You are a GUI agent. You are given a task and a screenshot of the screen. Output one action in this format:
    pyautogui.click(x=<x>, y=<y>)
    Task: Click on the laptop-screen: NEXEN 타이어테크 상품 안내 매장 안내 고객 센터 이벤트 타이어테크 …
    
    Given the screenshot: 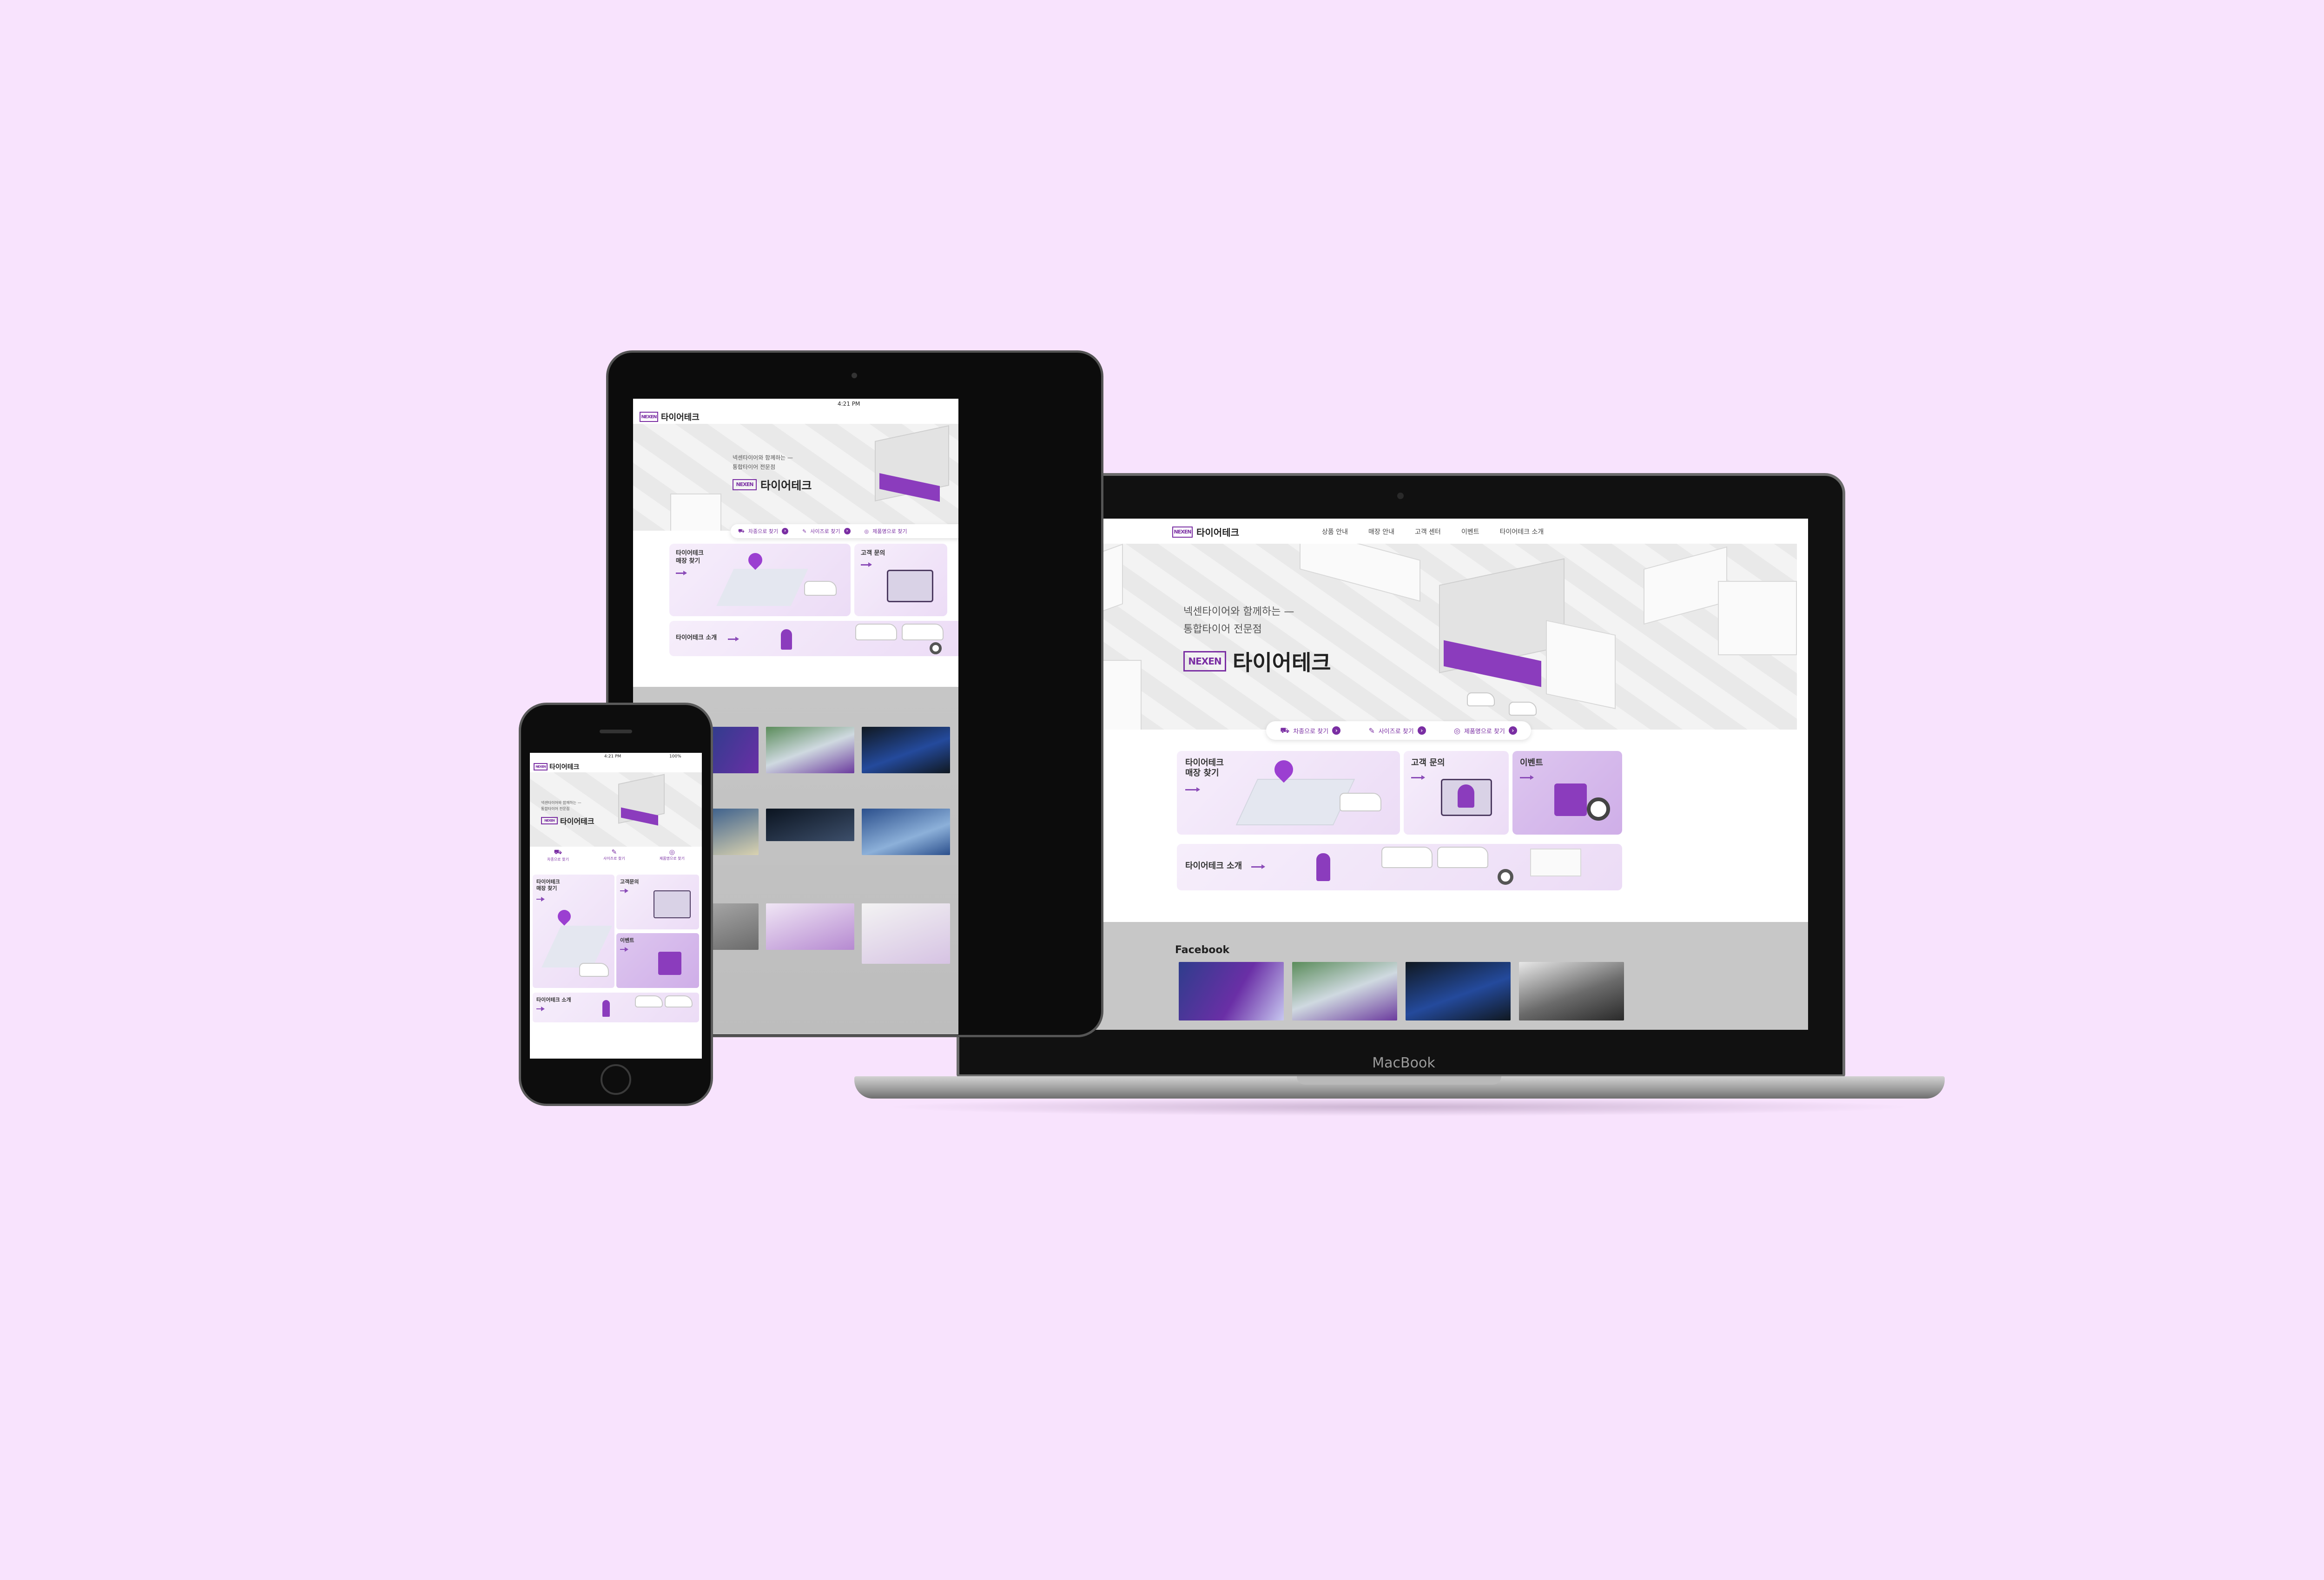 What is the action you would take?
    pyautogui.click(x=1399, y=774)
    